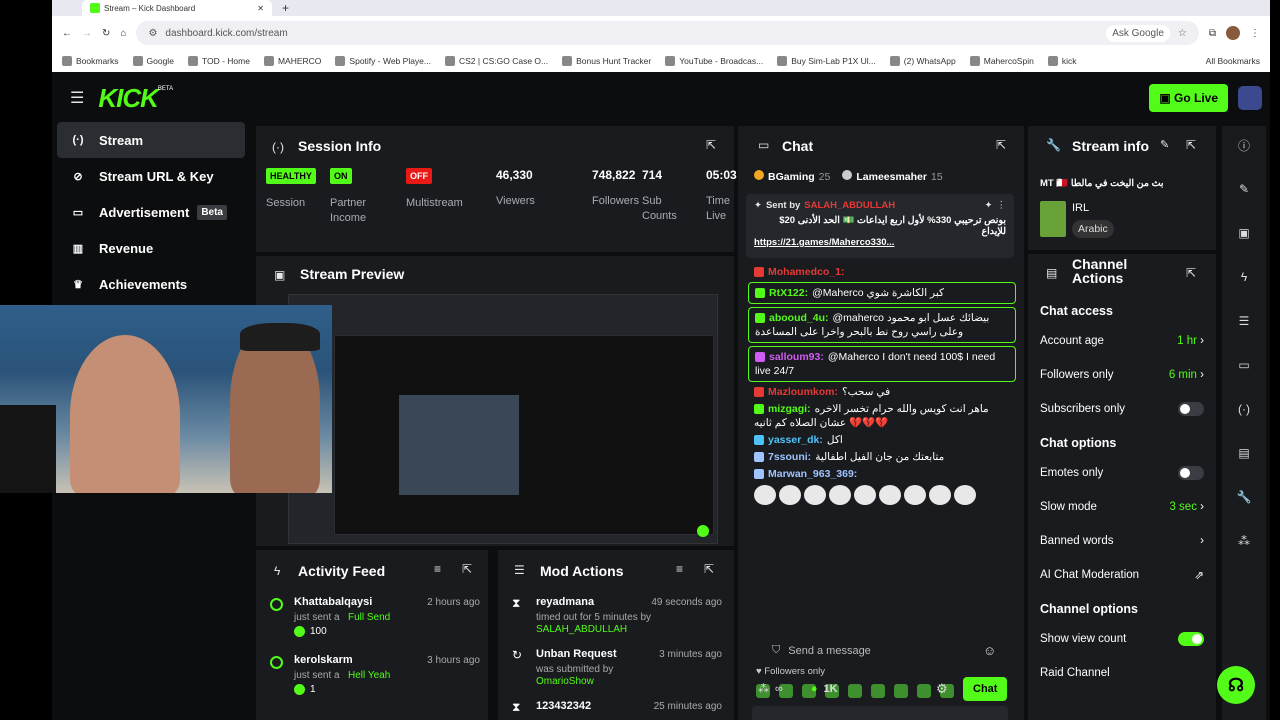 The image size is (1280, 720). Describe the element at coordinates (1236, 685) in the screenshot. I see `support-headset-button: ☊` at that location.